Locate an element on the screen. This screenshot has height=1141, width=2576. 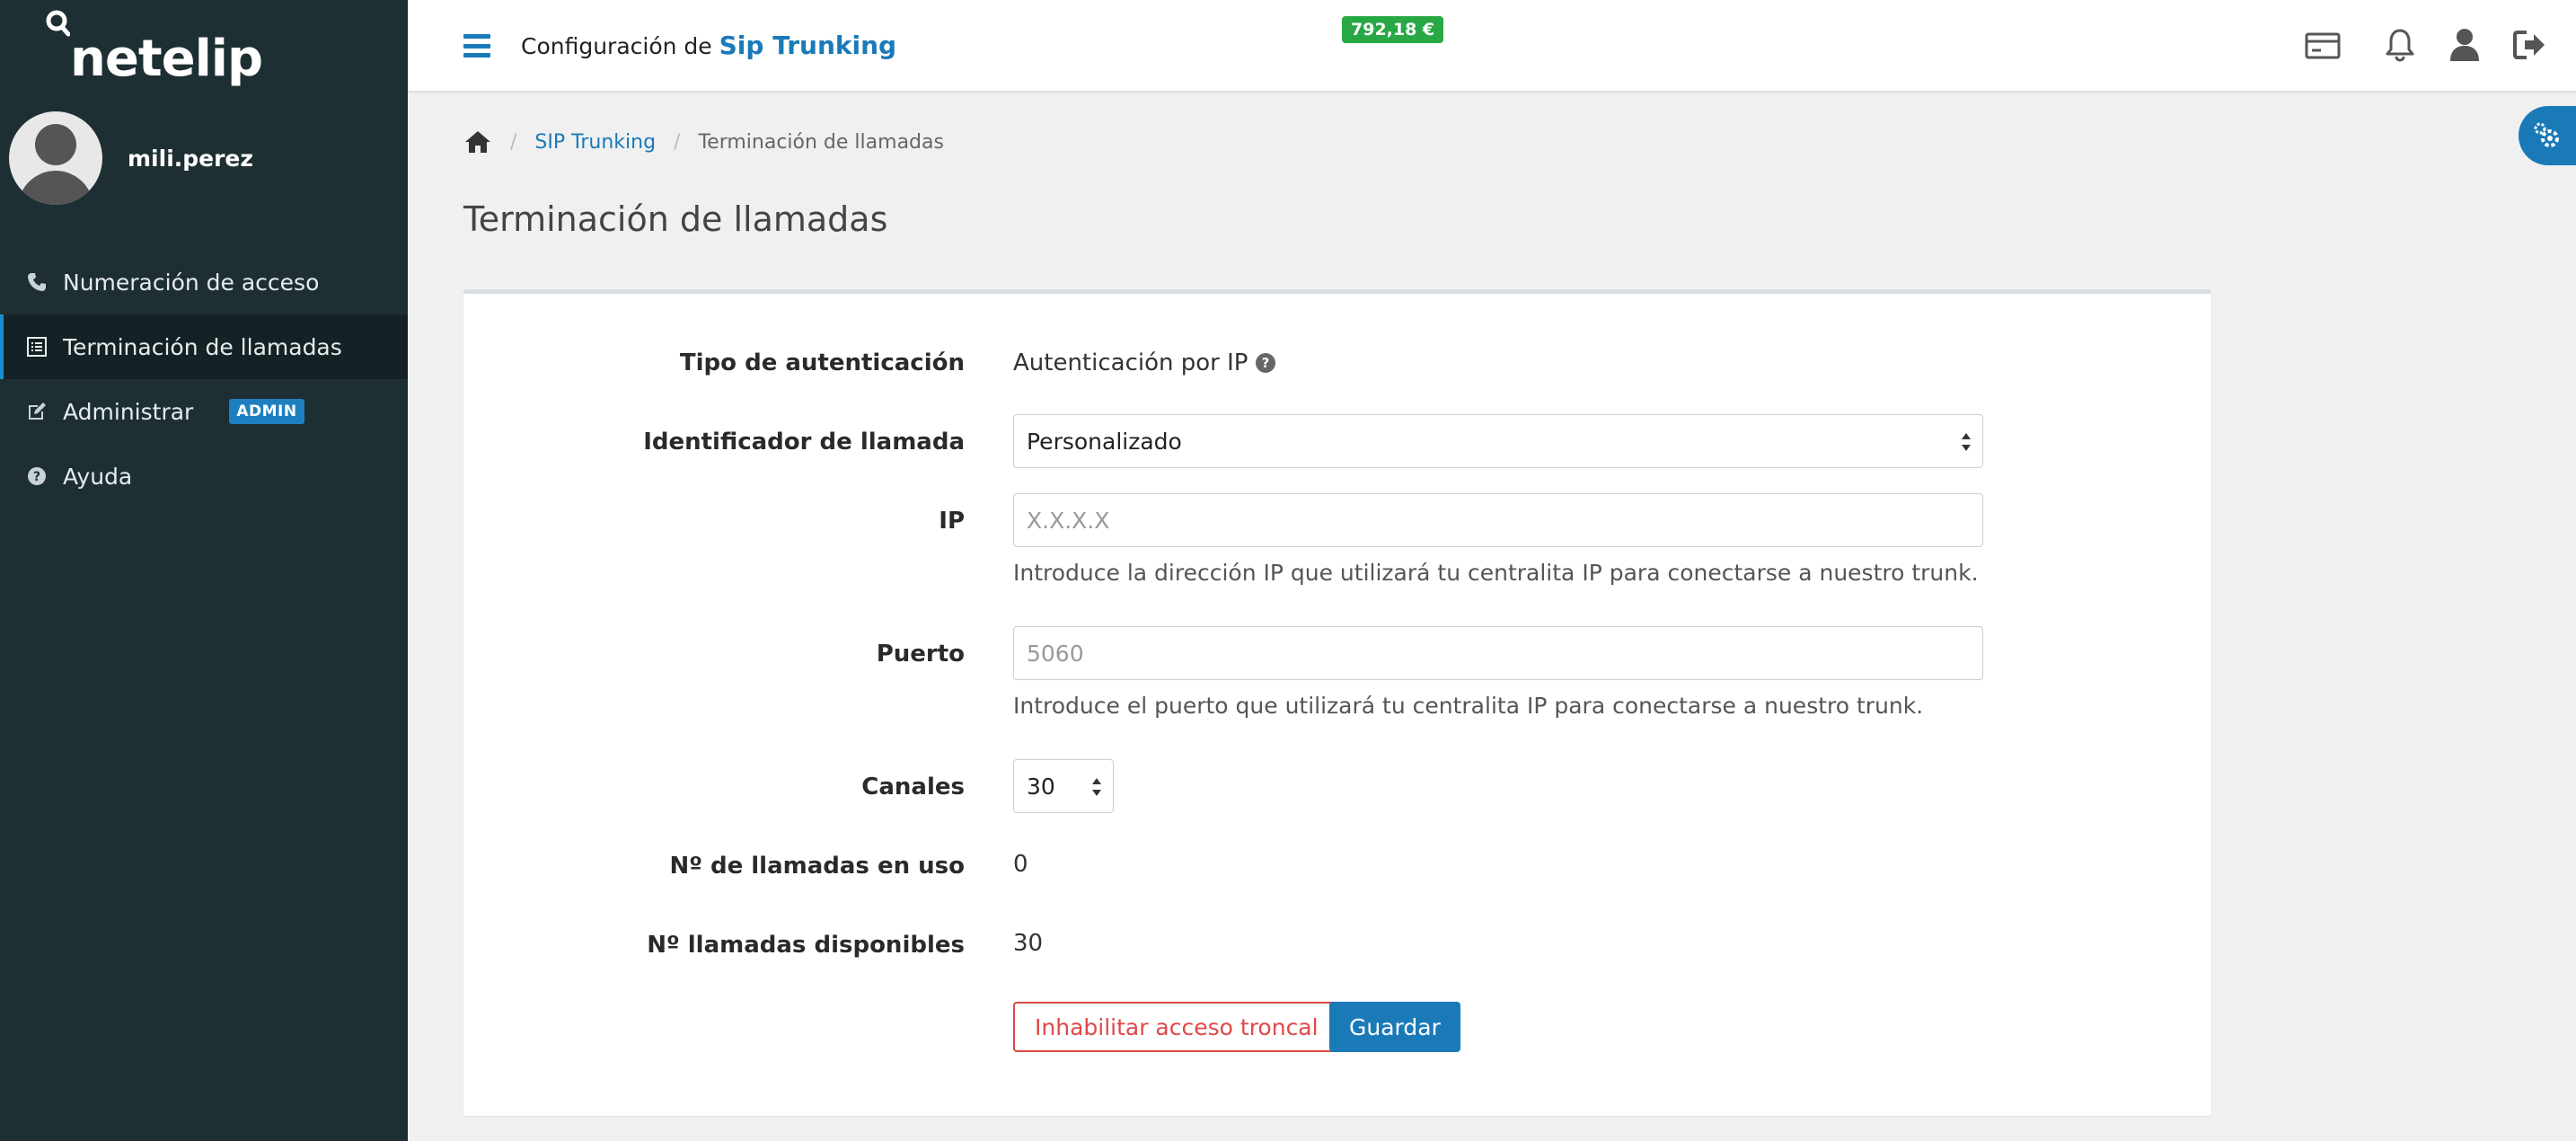
sidebar-item-label: Terminación de llamadas is located at coordinates (202, 346).